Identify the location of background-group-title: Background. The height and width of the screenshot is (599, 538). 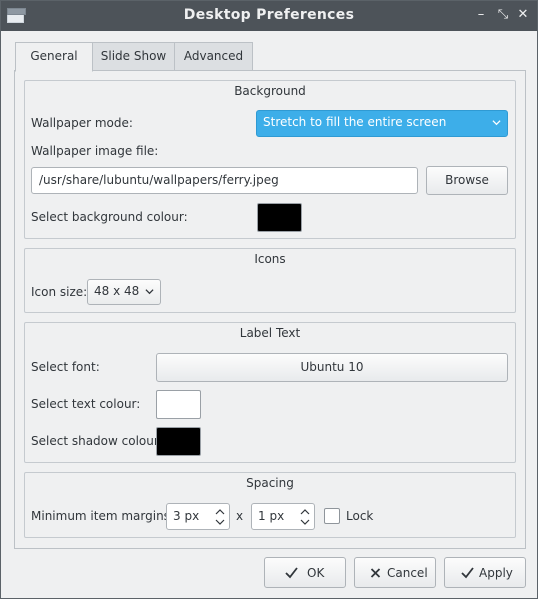
(270, 91).